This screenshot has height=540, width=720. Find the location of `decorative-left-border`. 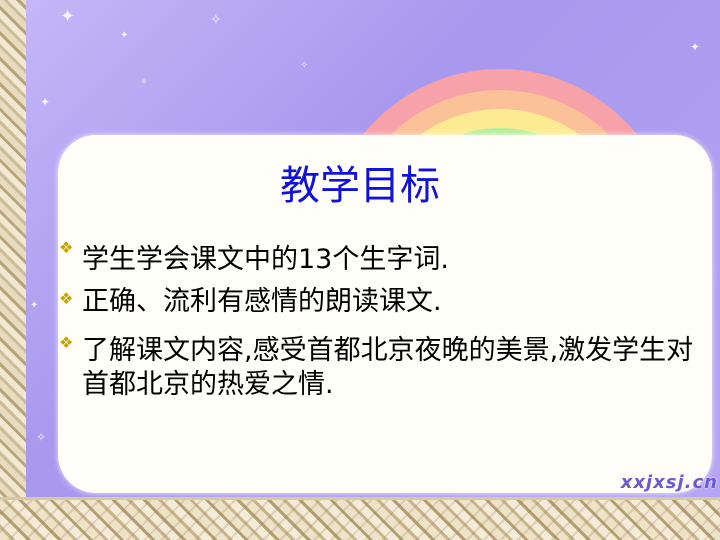

decorative-left-border is located at coordinates (13, 270).